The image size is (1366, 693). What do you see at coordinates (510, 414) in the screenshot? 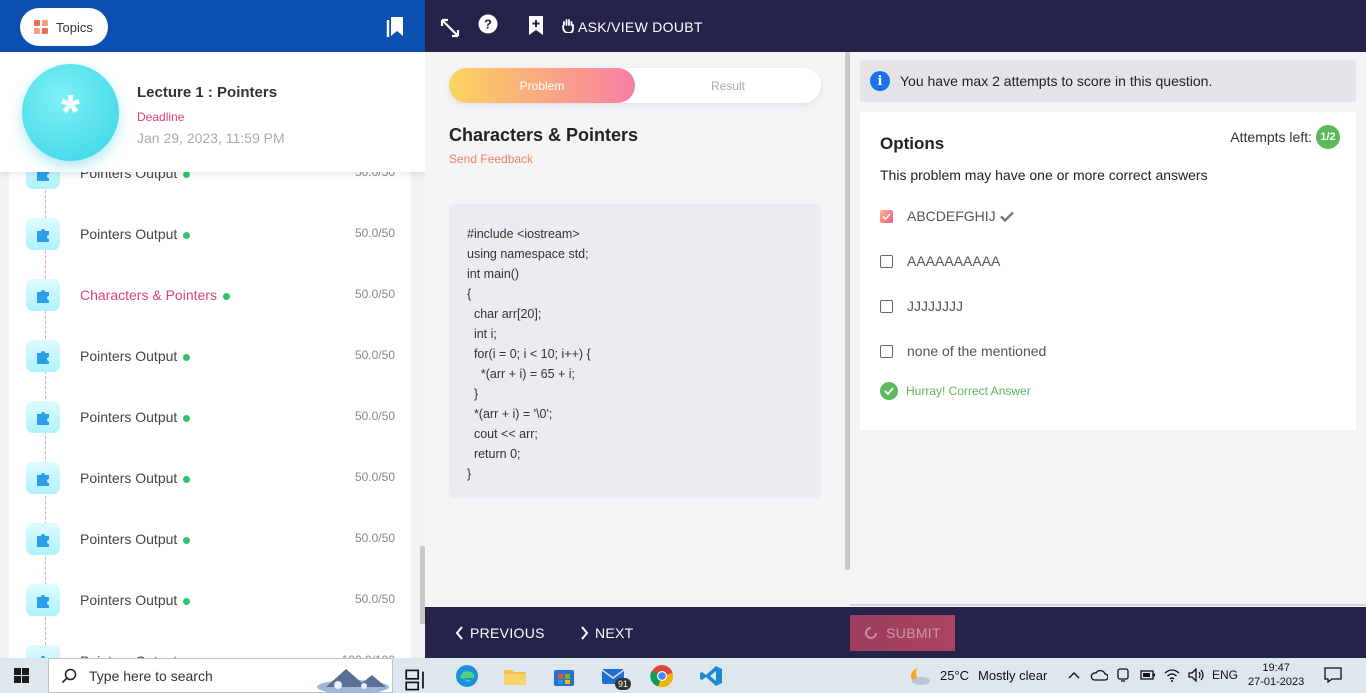
I see `code-line: *(arr + i) = '\0';` at bounding box center [510, 414].